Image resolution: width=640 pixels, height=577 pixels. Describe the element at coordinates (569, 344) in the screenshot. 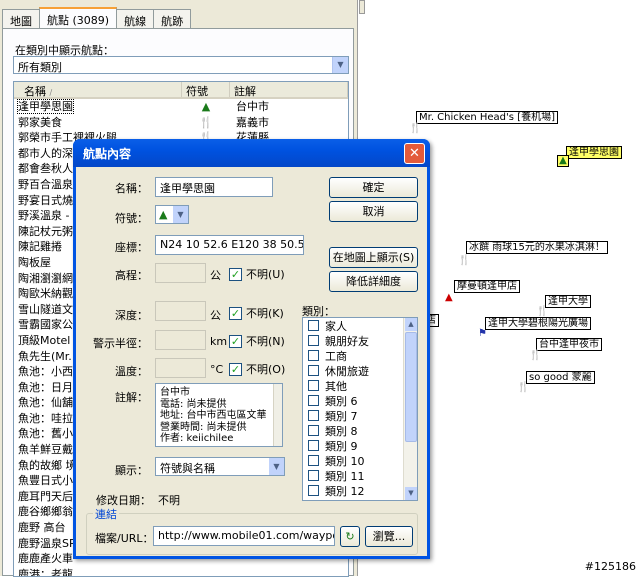

I see `map-label-night-market: 台中逢甲夜市` at that location.